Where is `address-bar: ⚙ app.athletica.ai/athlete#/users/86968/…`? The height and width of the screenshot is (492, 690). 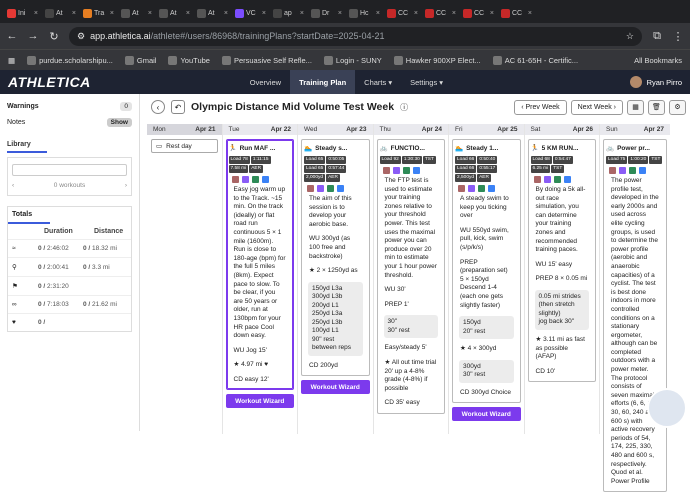 address-bar: ⚙ app.athletica.ai/athlete#/users/86968/… is located at coordinates (355, 36).